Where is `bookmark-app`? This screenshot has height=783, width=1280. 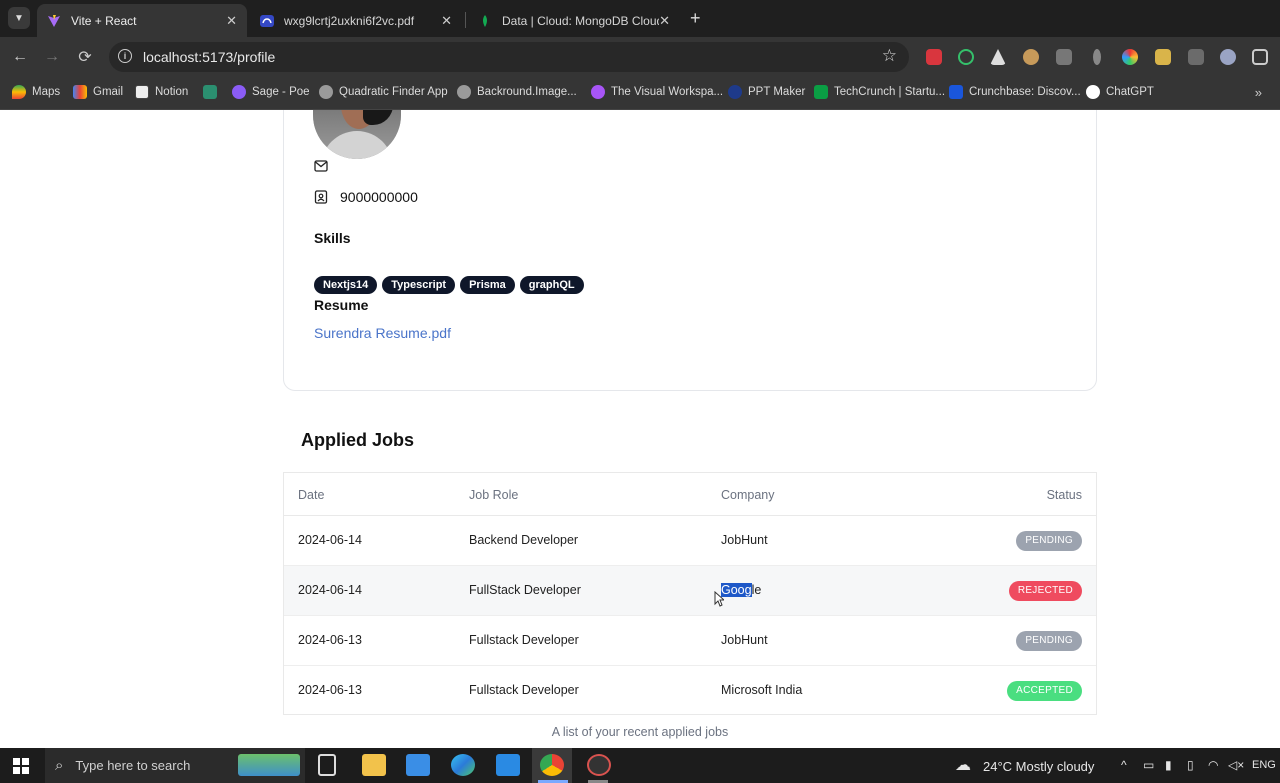
bookmark-app is located at coordinates (213, 92).